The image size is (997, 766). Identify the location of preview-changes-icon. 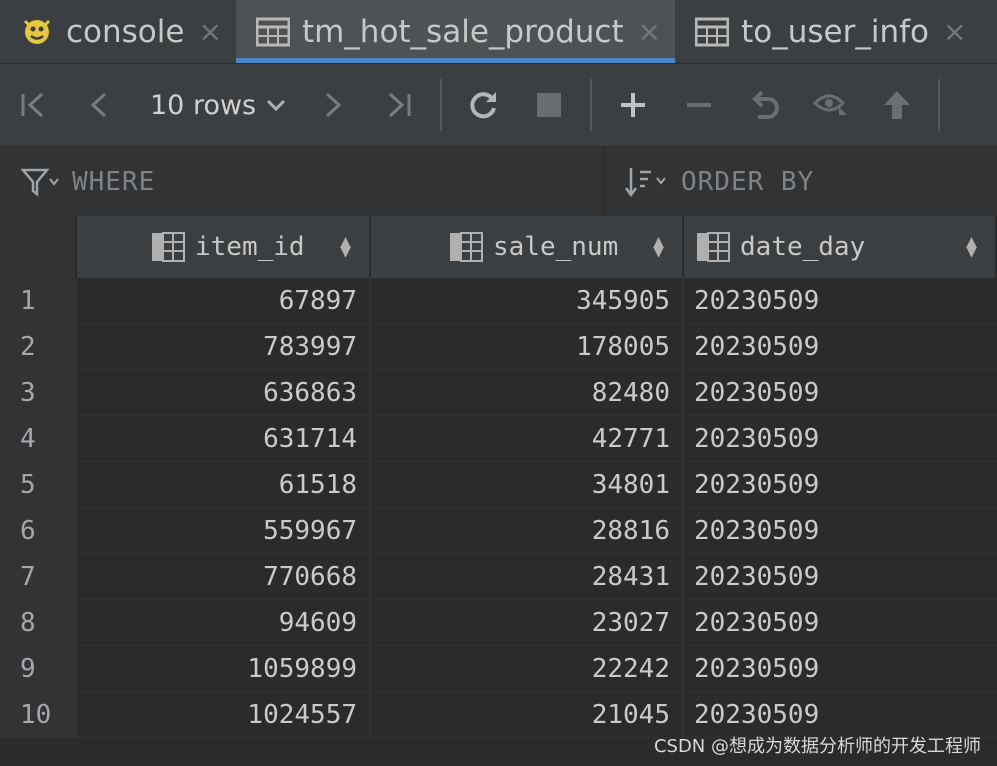
(831, 105).